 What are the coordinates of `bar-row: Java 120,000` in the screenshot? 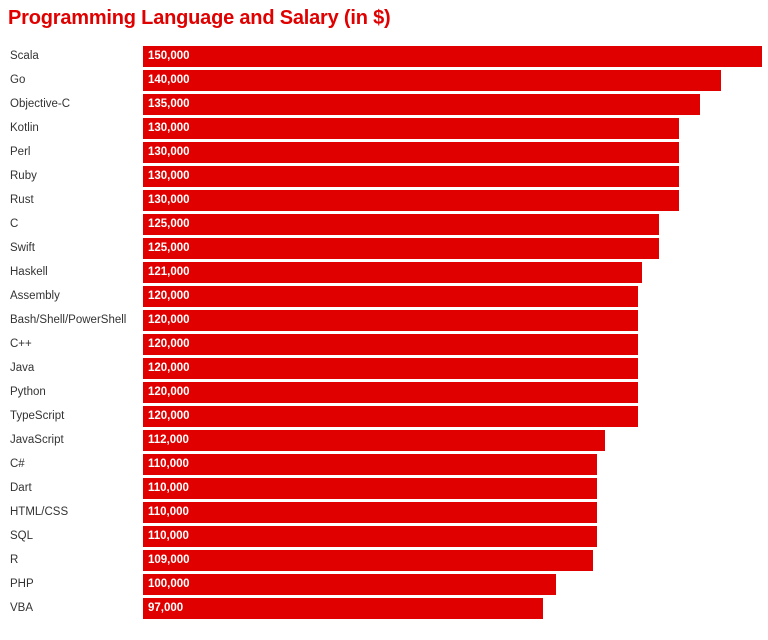 It's located at (384, 370).